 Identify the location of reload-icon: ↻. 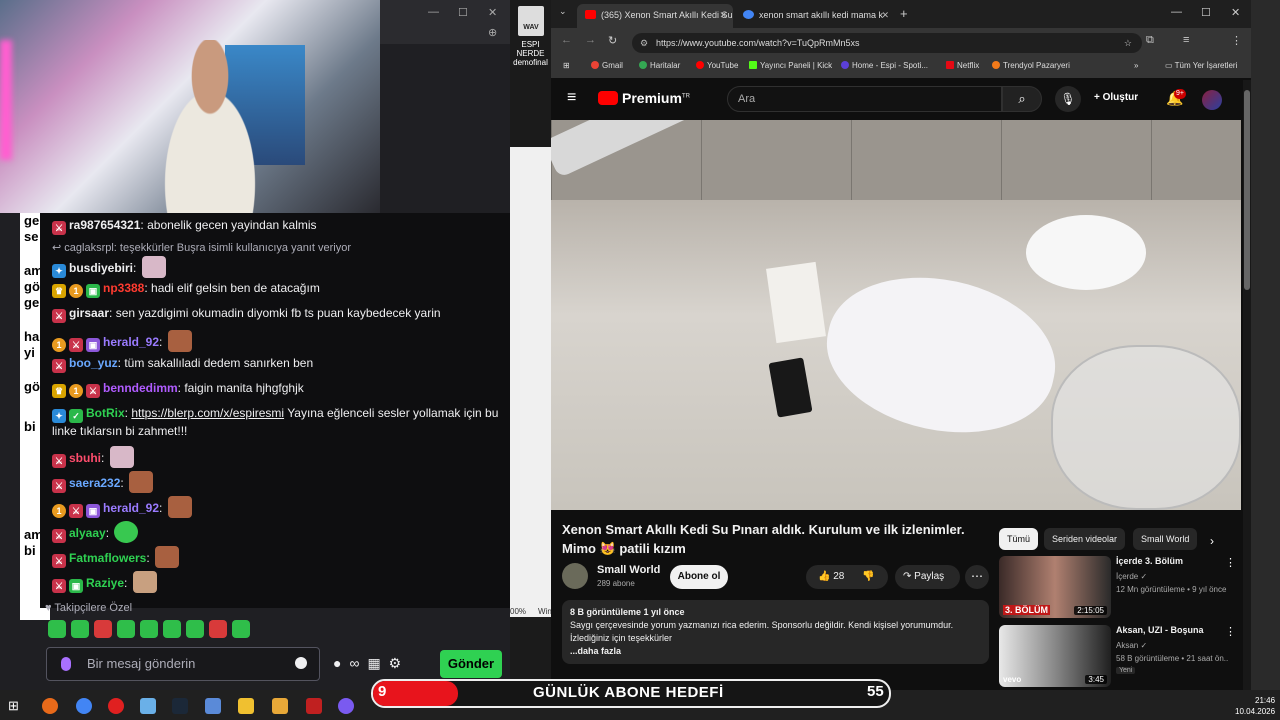
(612, 40).